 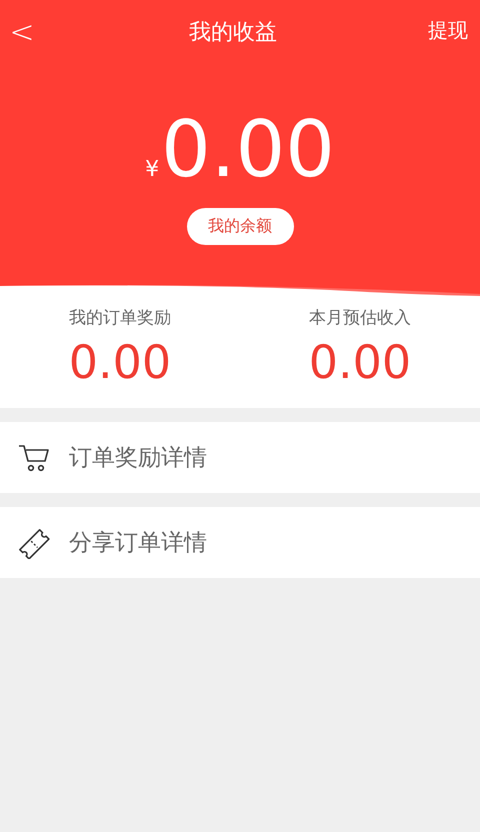 I want to click on withdraw-button: 提现, so click(x=448, y=30).